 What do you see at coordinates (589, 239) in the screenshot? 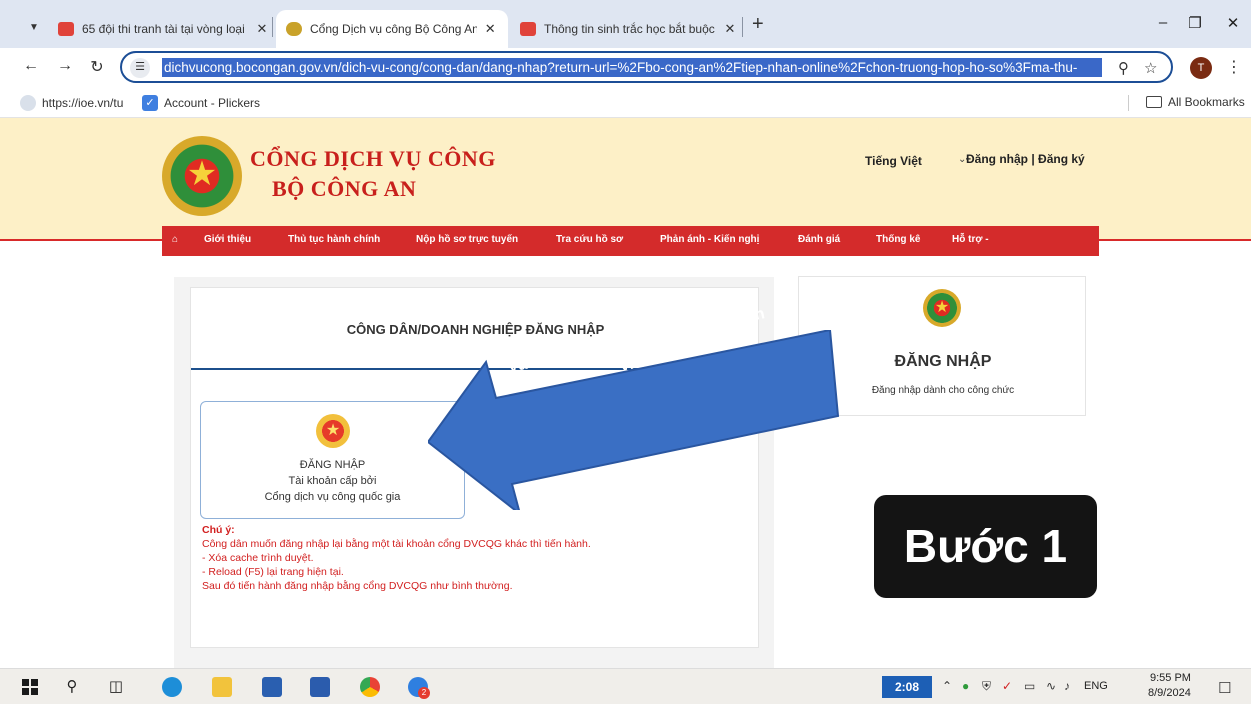
I see `menu-tra-cuu: Tra cứu hồ sơ` at bounding box center [589, 239].